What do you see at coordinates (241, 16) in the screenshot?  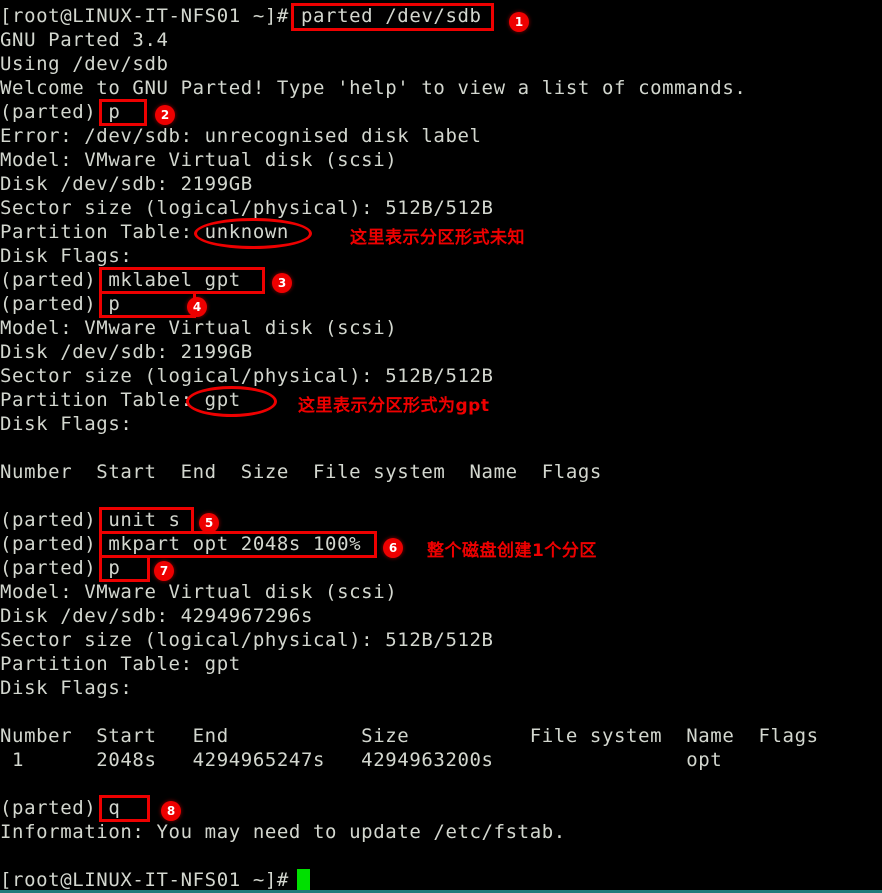 I see `terminal-line-command-parted: [root@LINUX-IT-NFS01 ~]# parted /dev/sdb` at bounding box center [241, 16].